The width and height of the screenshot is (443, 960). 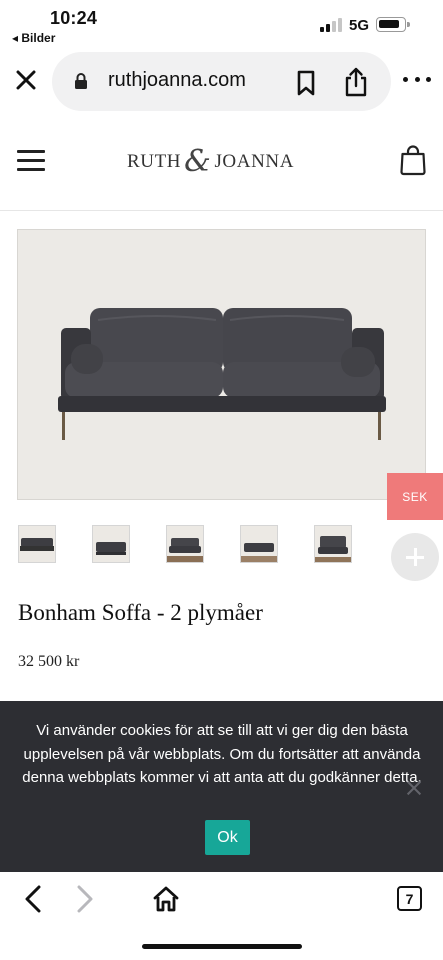 I want to click on product-price: 32 500 kr, so click(x=49, y=661).